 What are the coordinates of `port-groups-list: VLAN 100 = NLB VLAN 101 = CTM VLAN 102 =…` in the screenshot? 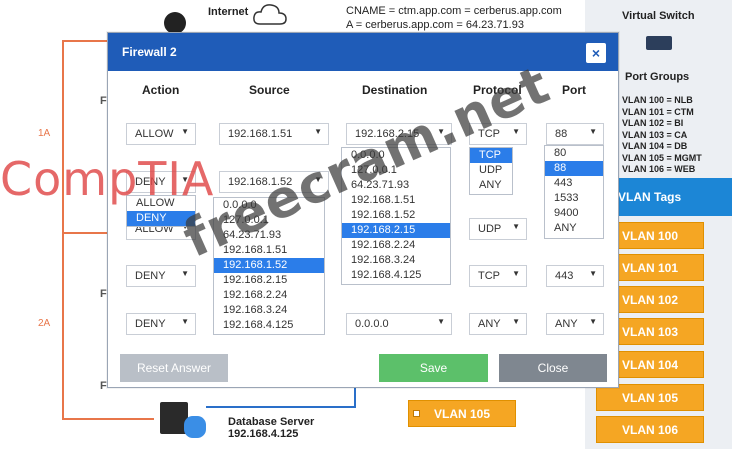 It's located at (662, 135).